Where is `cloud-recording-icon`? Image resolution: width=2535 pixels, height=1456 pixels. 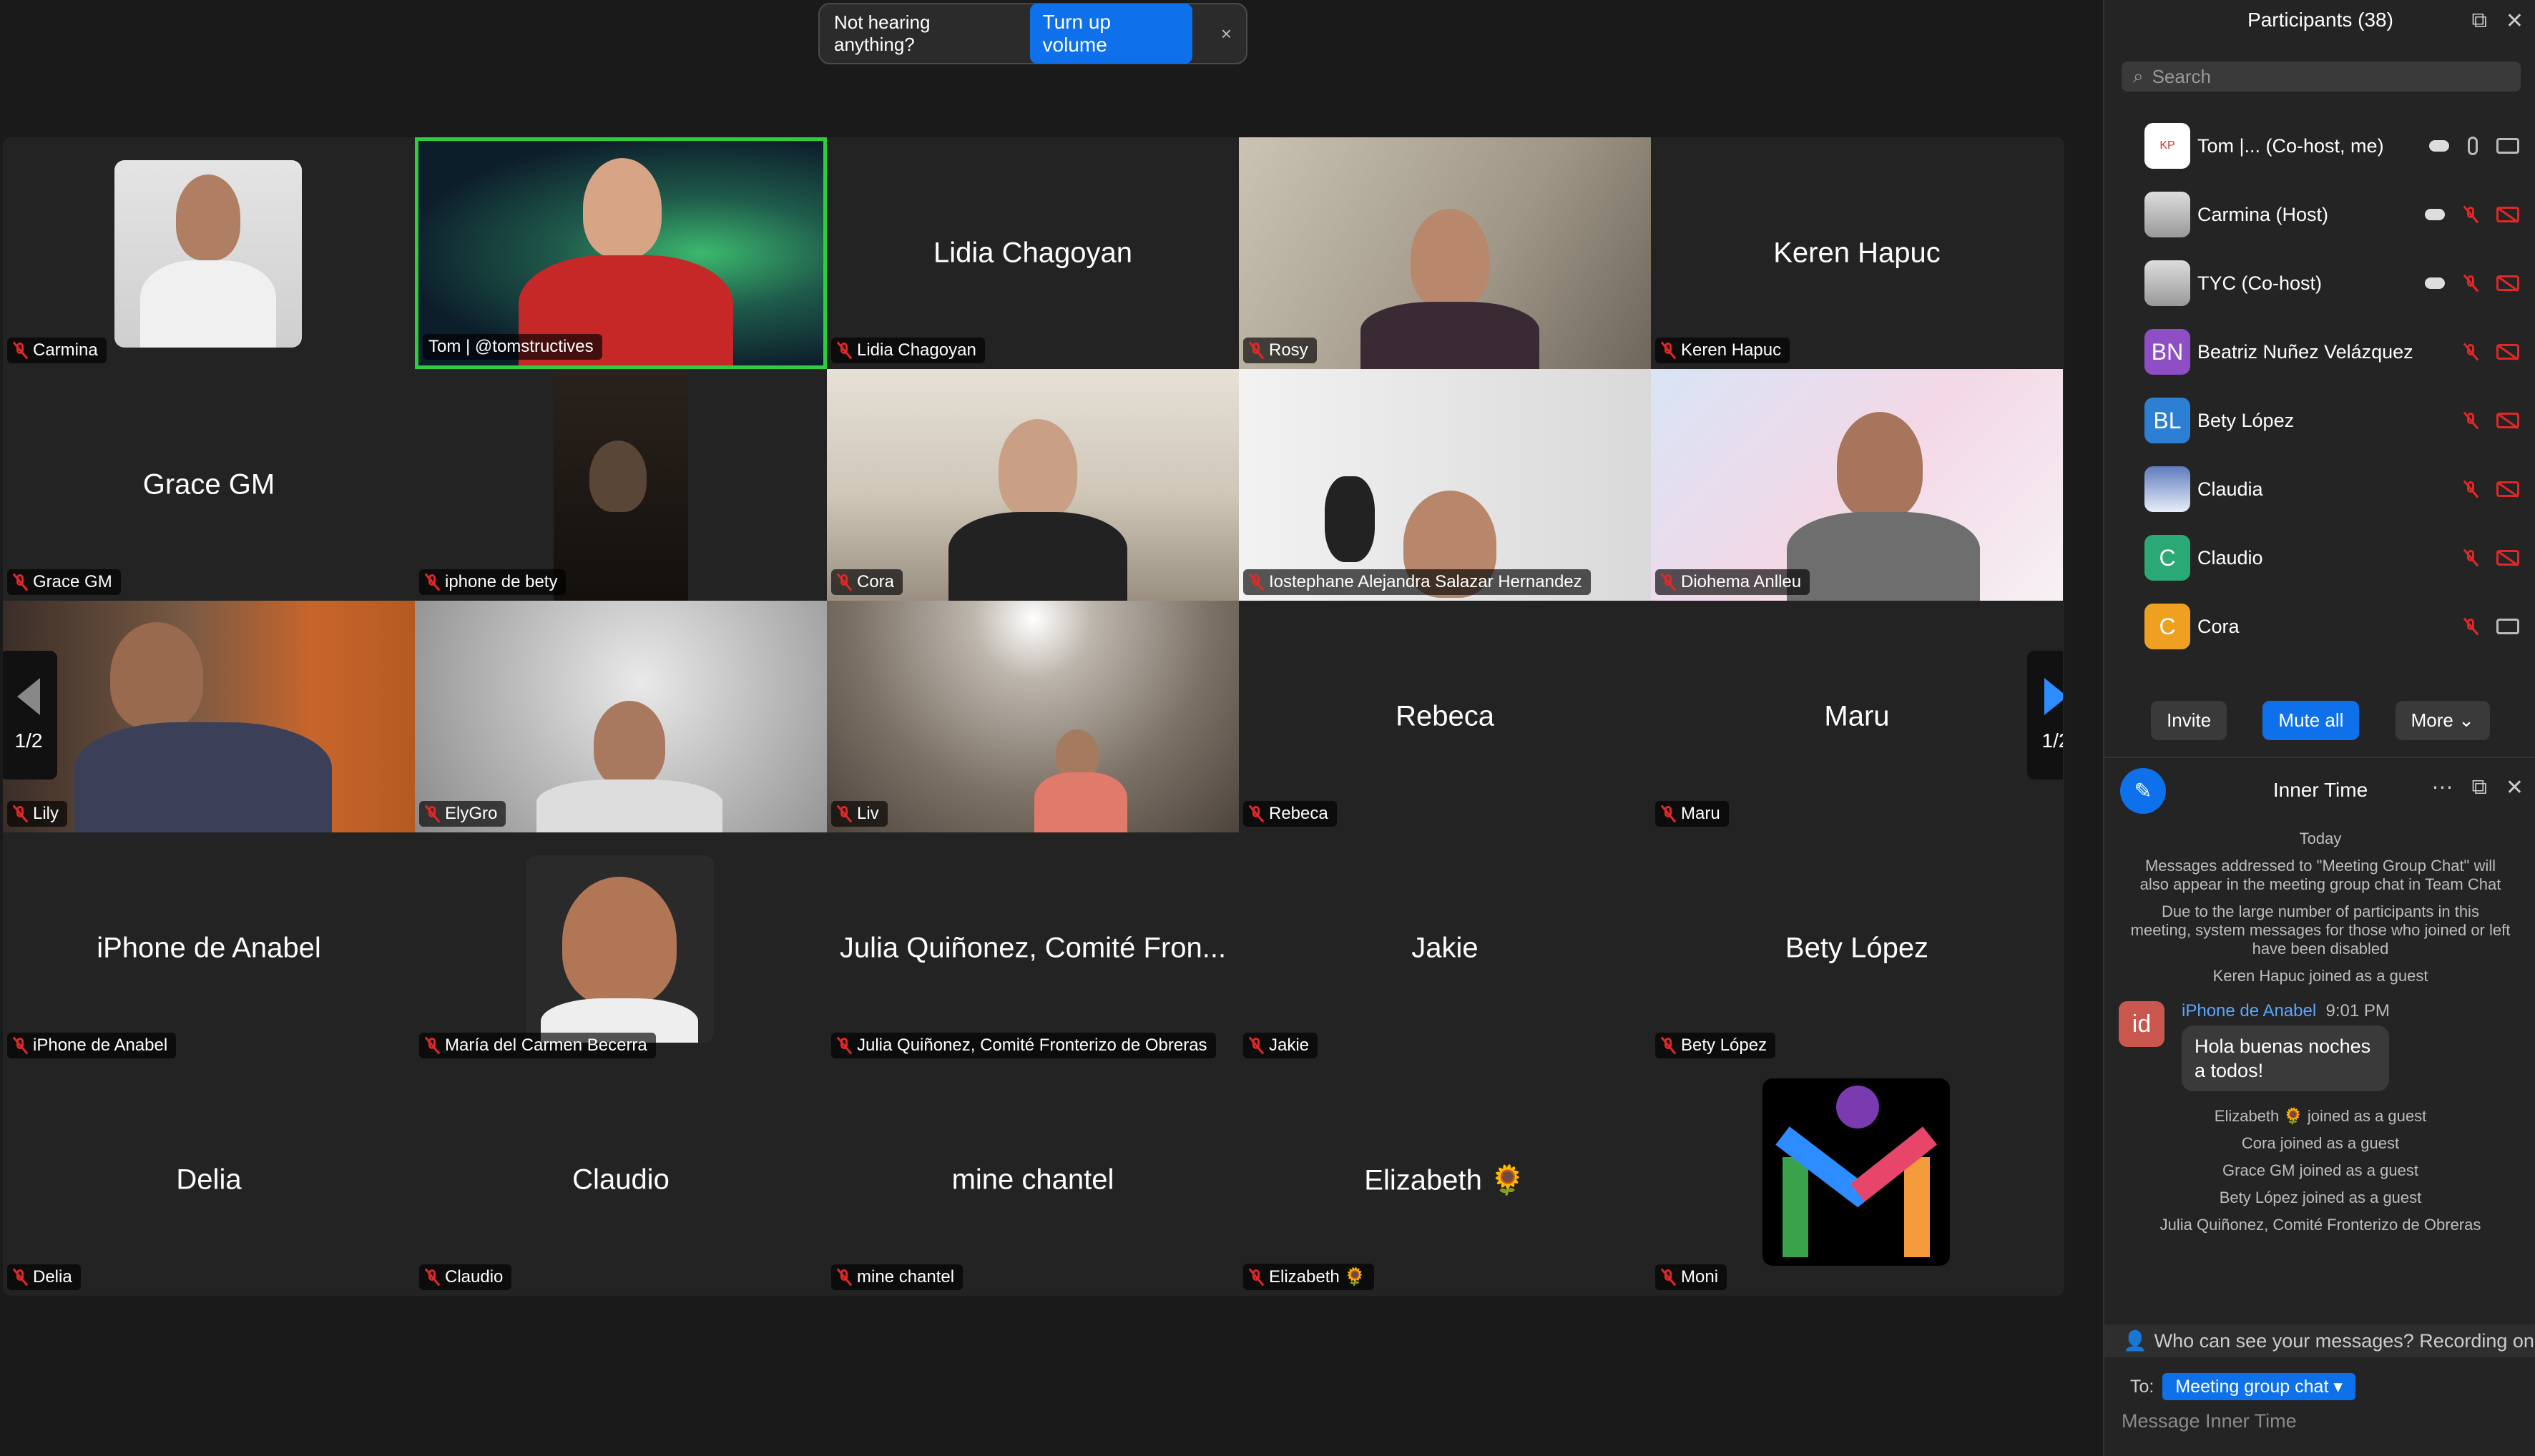 cloud-recording-icon is located at coordinates (2435, 283).